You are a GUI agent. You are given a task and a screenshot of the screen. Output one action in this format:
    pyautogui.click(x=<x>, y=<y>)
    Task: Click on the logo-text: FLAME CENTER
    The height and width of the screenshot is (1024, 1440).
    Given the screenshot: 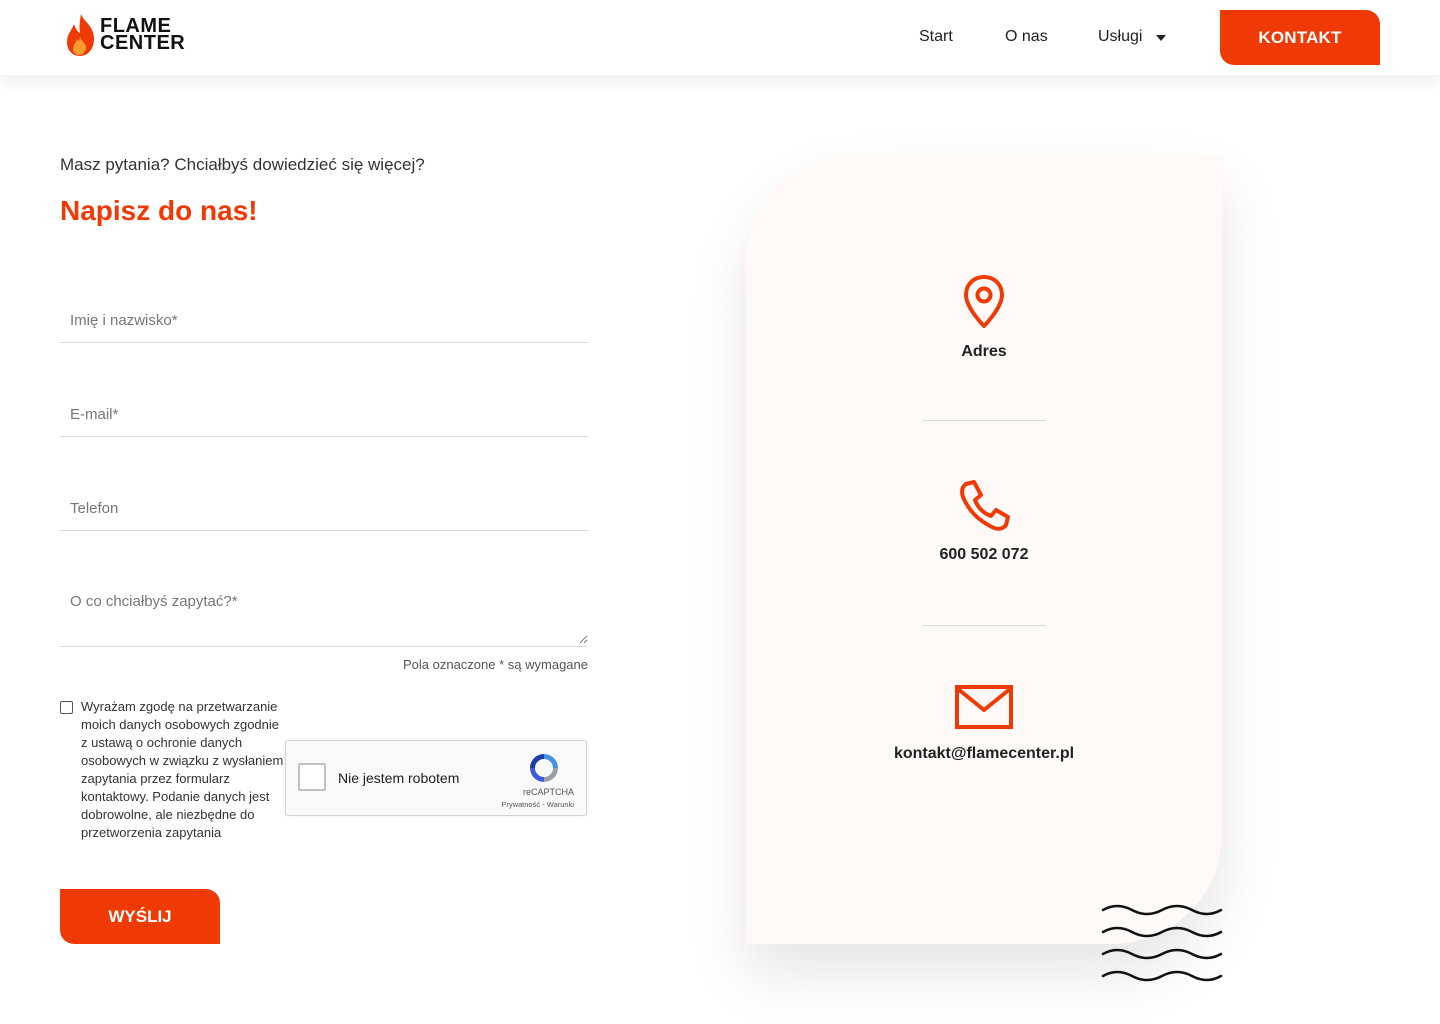 What is the action you would take?
    pyautogui.click(x=143, y=35)
    